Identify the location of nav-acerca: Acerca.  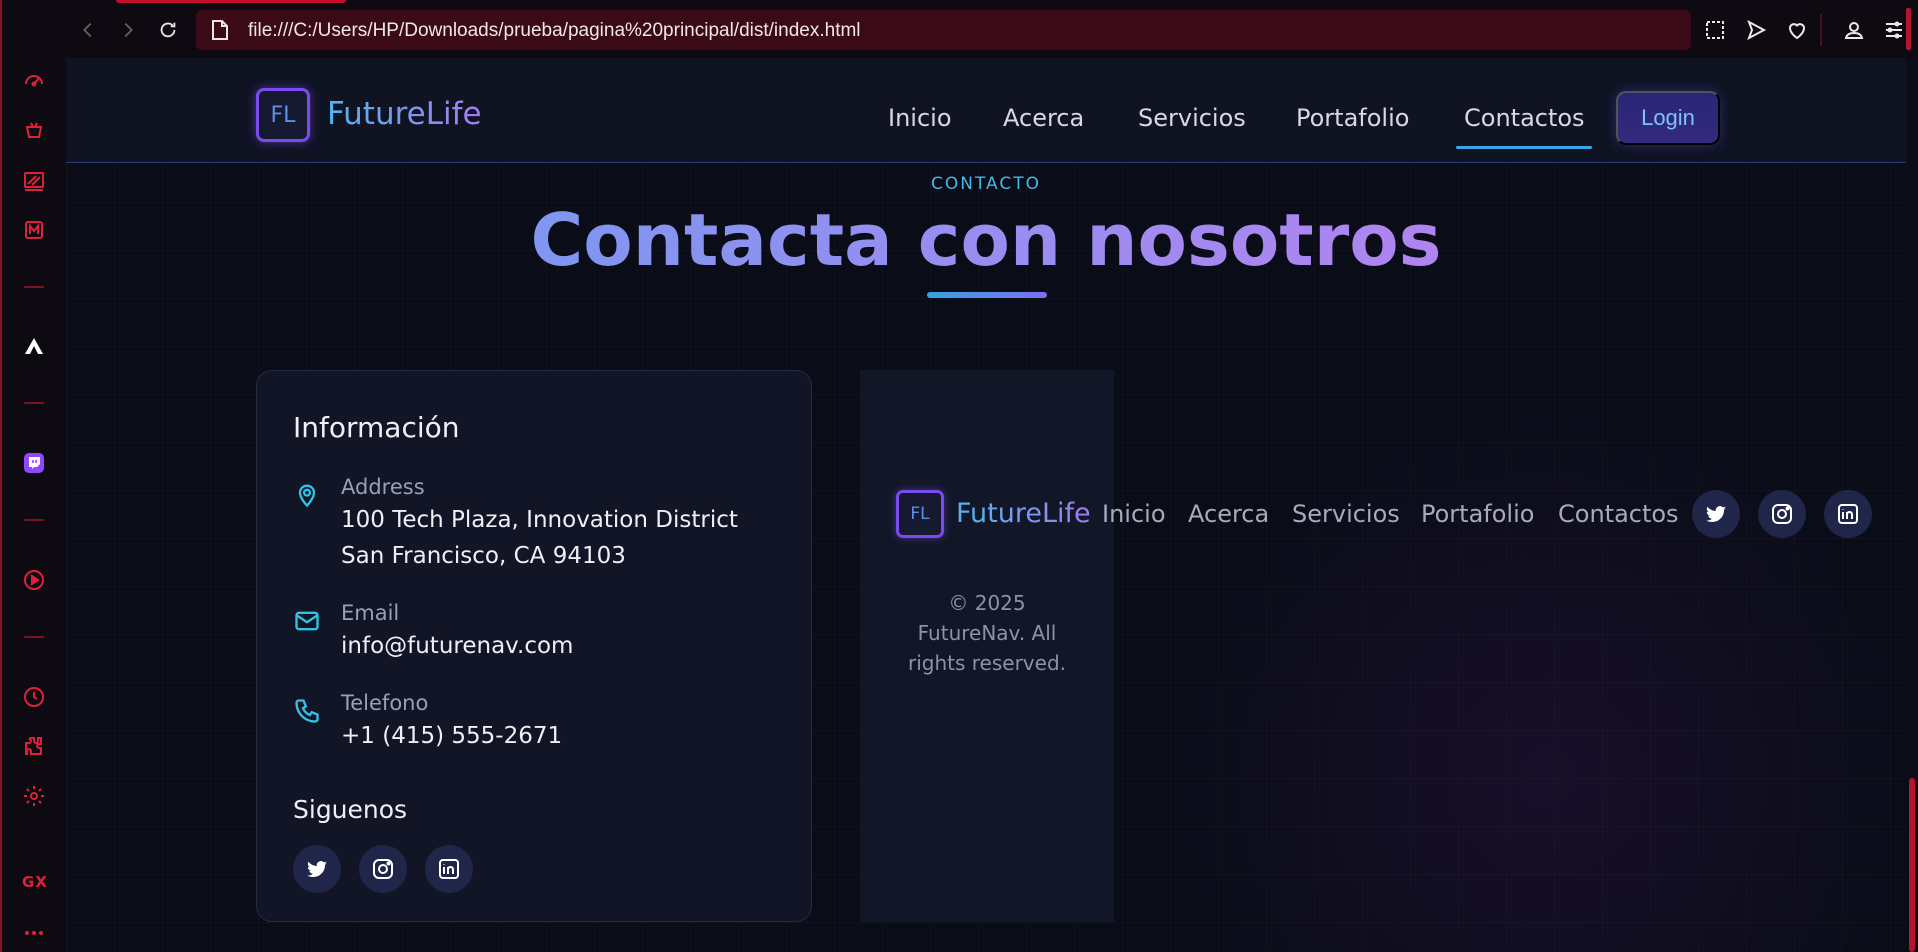
(1043, 118).